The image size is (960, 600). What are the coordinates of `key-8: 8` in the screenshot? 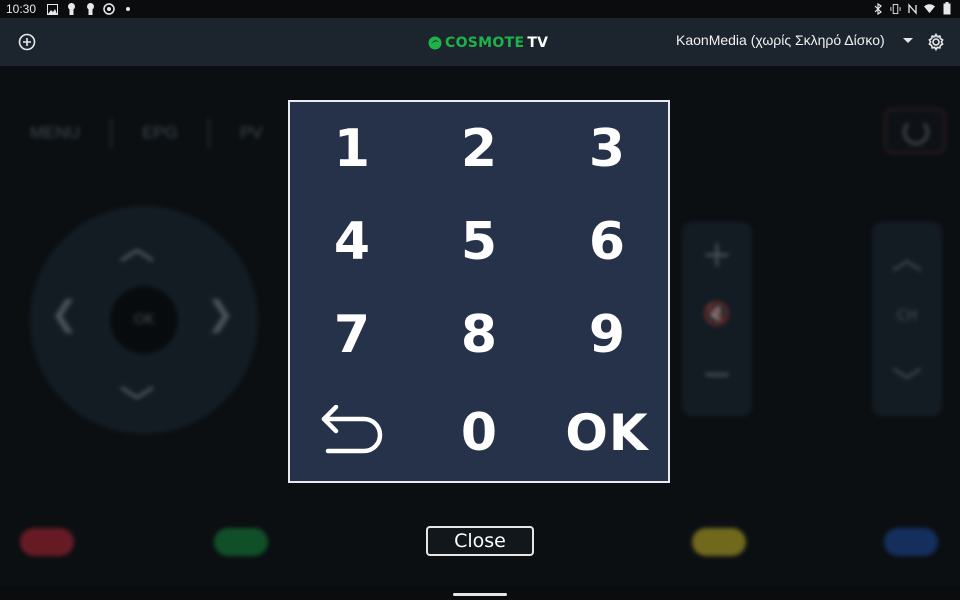 It's located at (479, 335).